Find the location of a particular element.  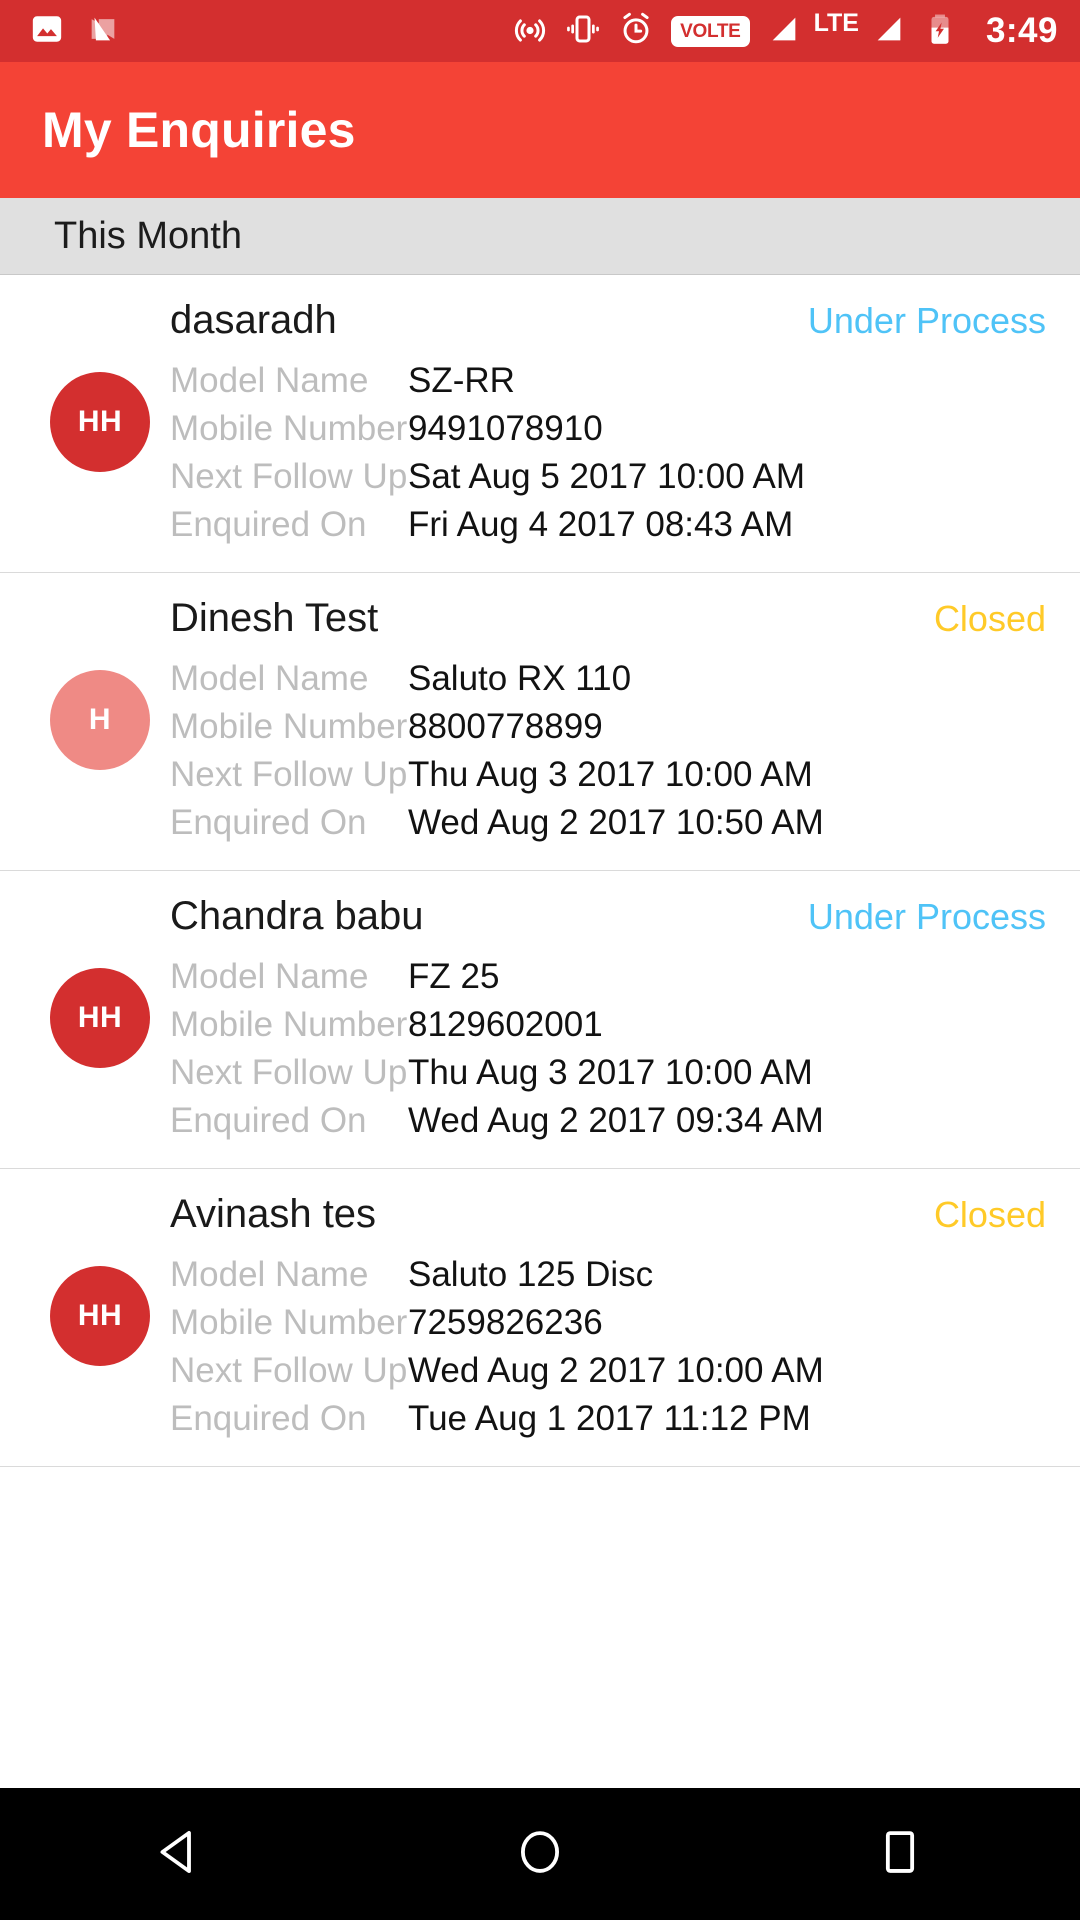

nav-recents-button is located at coordinates (900, 1854).